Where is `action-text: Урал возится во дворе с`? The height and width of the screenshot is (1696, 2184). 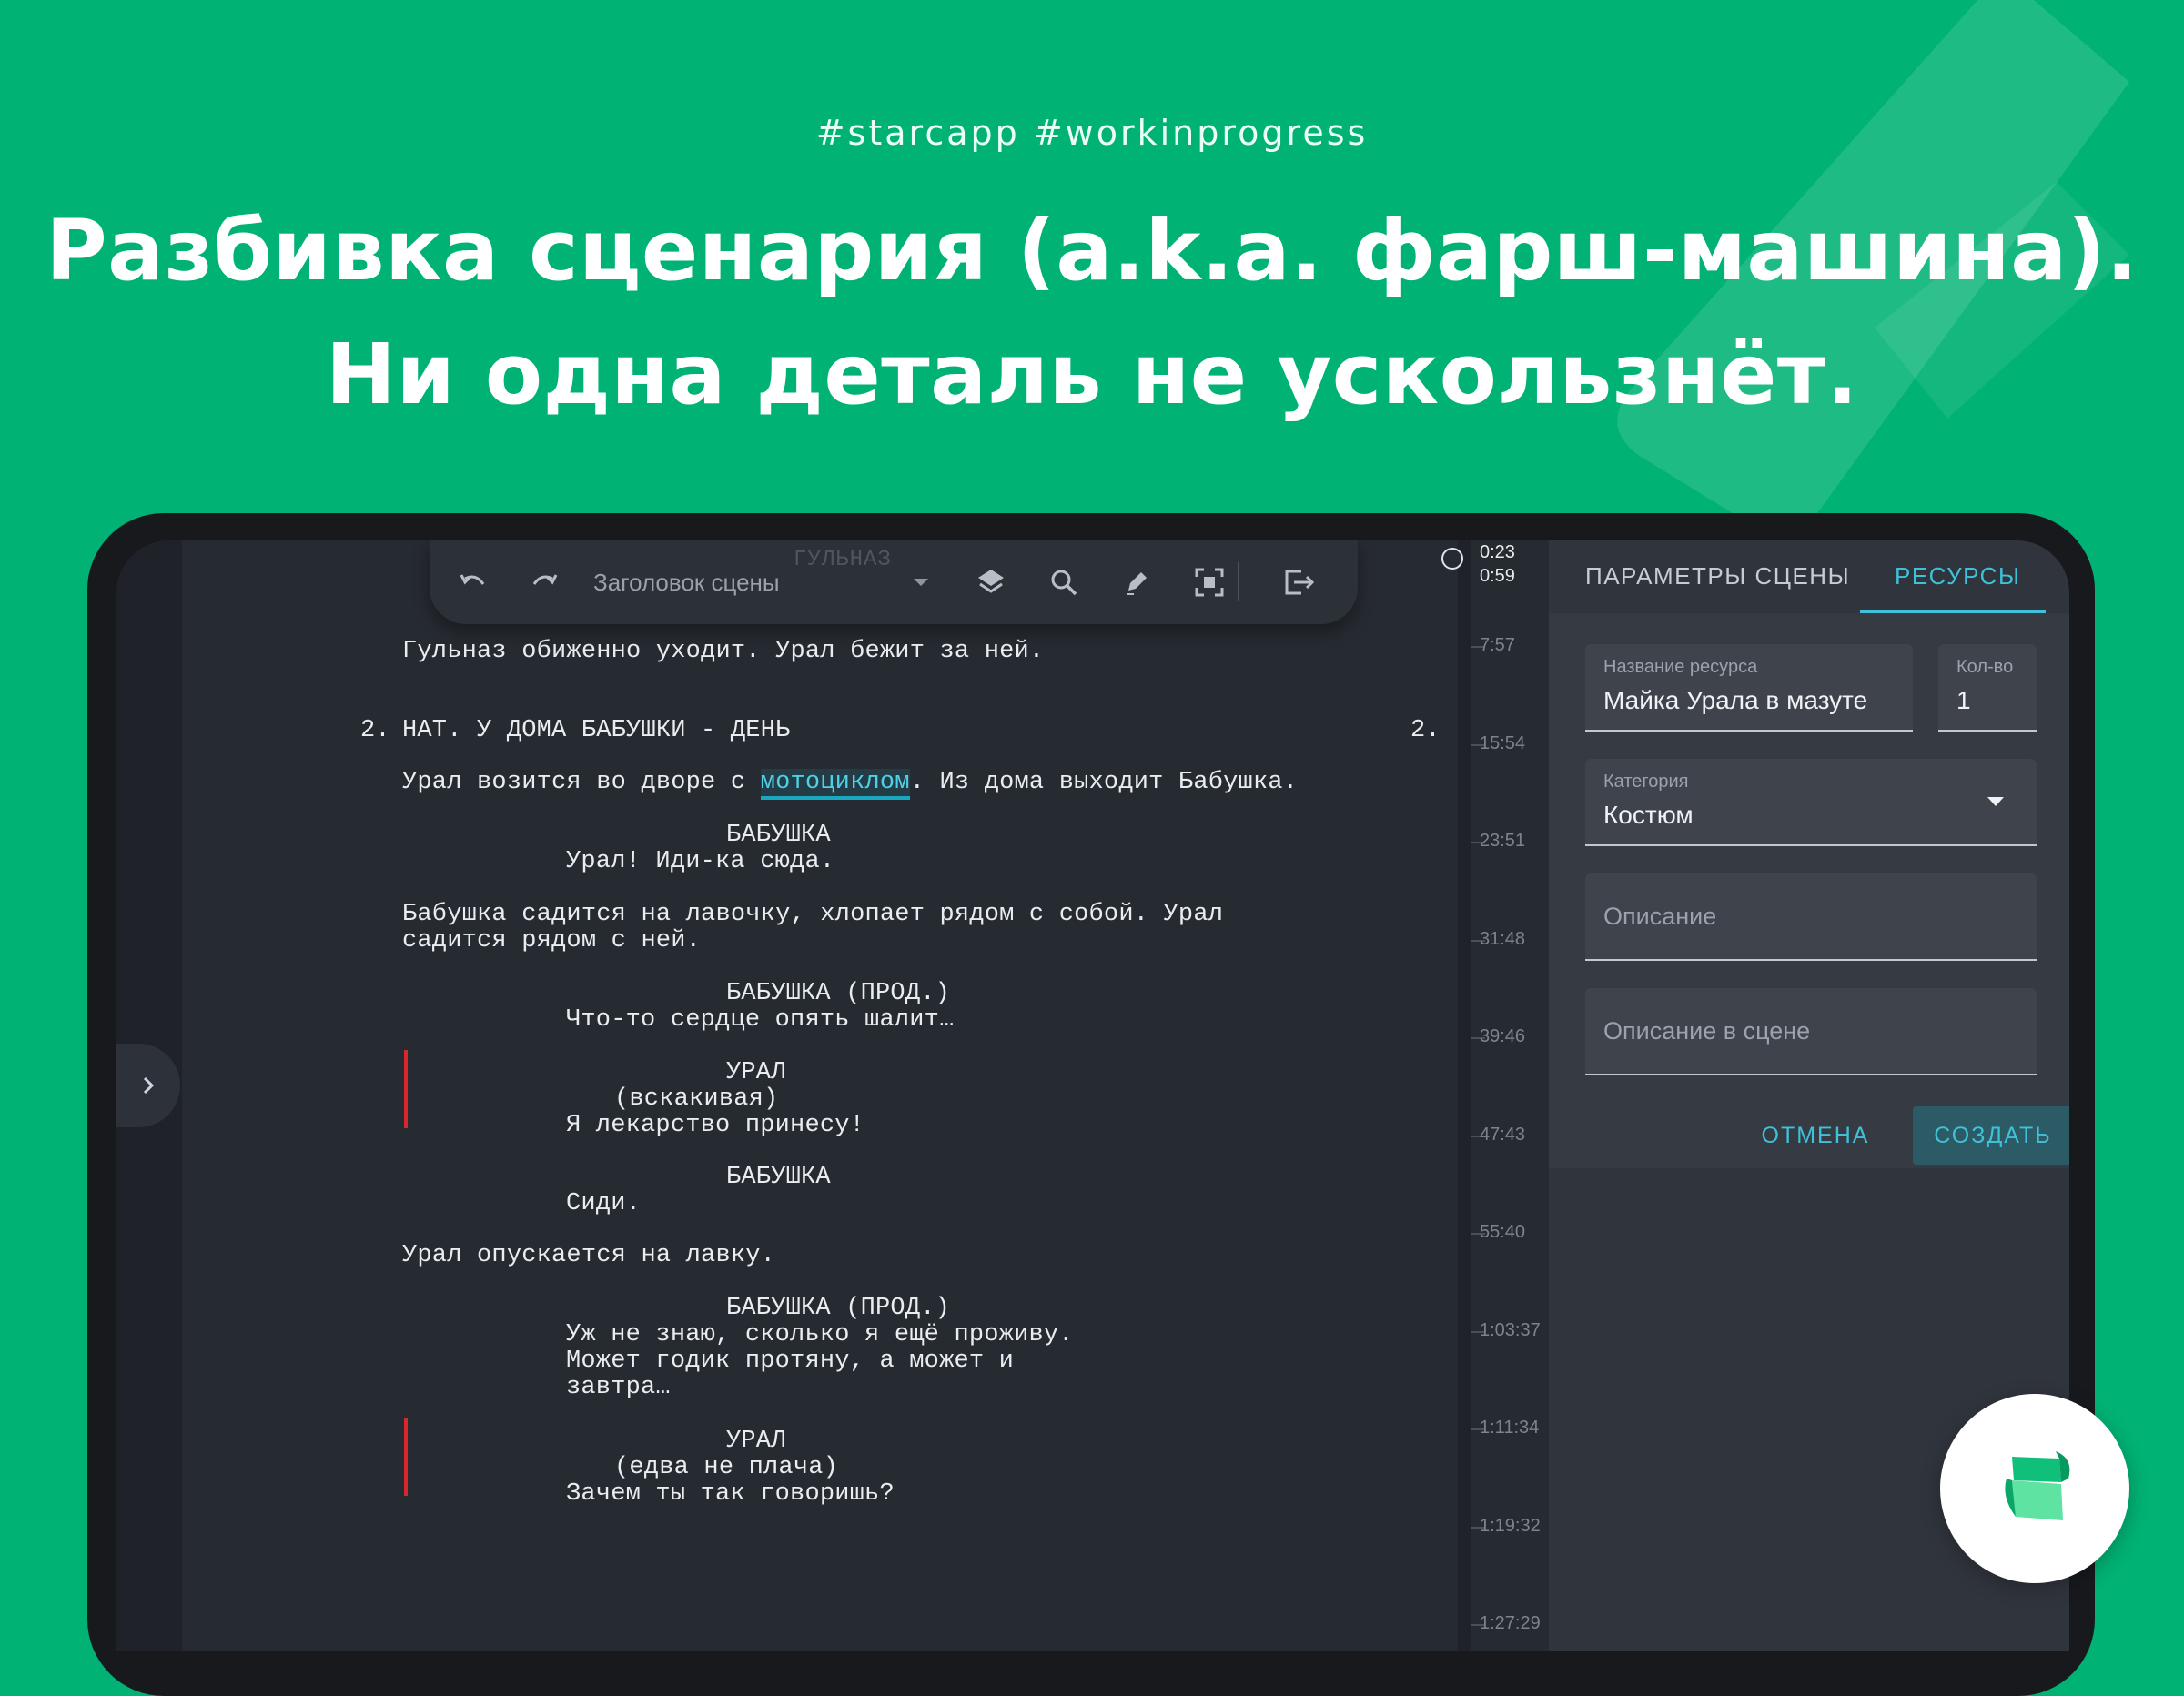
action-text: Урал возится во дворе с is located at coordinates (582, 782).